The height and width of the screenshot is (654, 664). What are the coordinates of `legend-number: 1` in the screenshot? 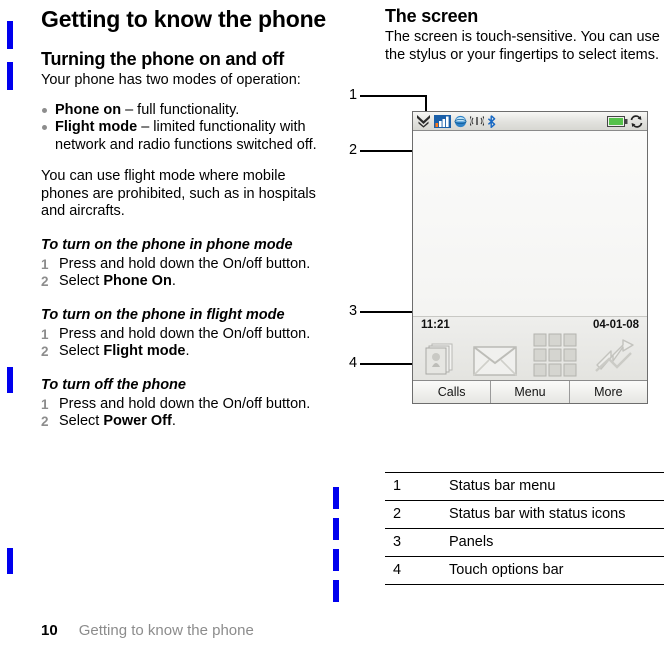 It's located at (417, 486).